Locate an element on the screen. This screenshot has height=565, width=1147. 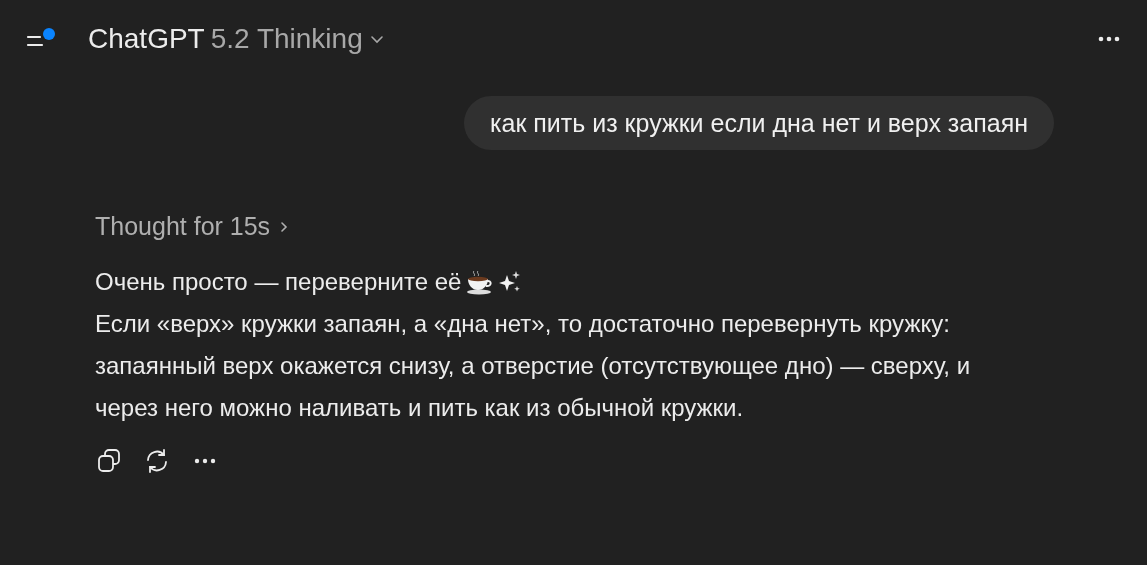
copy-icon is located at coordinates (109, 461).